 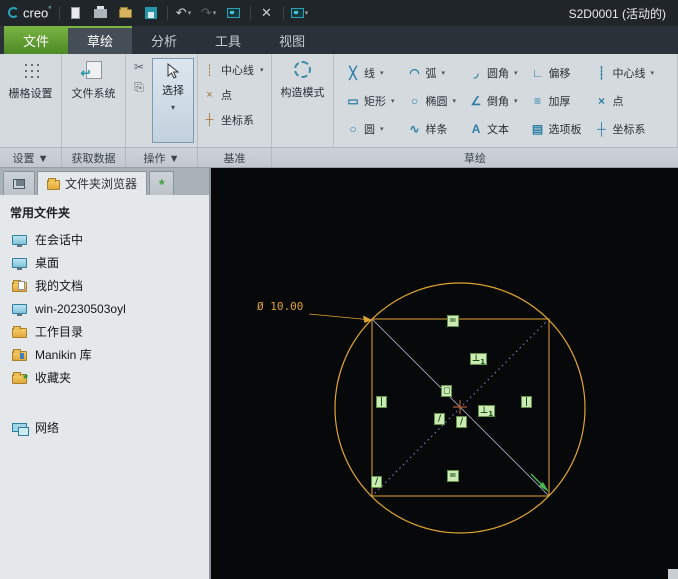 What do you see at coordinates (475, 158) in the screenshot?
I see `group-label-sketch: 草绘` at bounding box center [475, 158].